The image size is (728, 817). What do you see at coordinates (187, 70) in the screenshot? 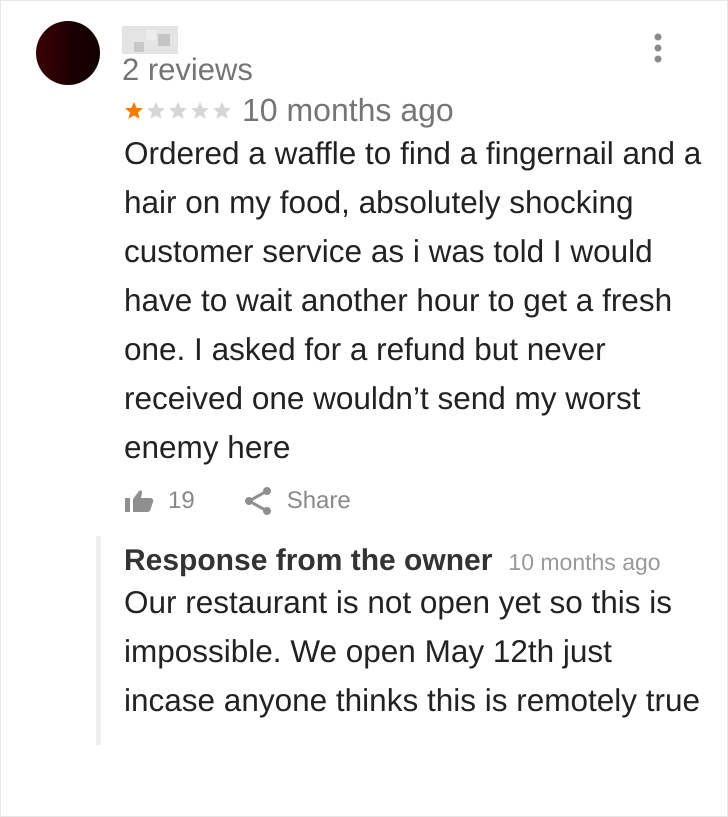
I see `review-count: 2 reviews` at bounding box center [187, 70].